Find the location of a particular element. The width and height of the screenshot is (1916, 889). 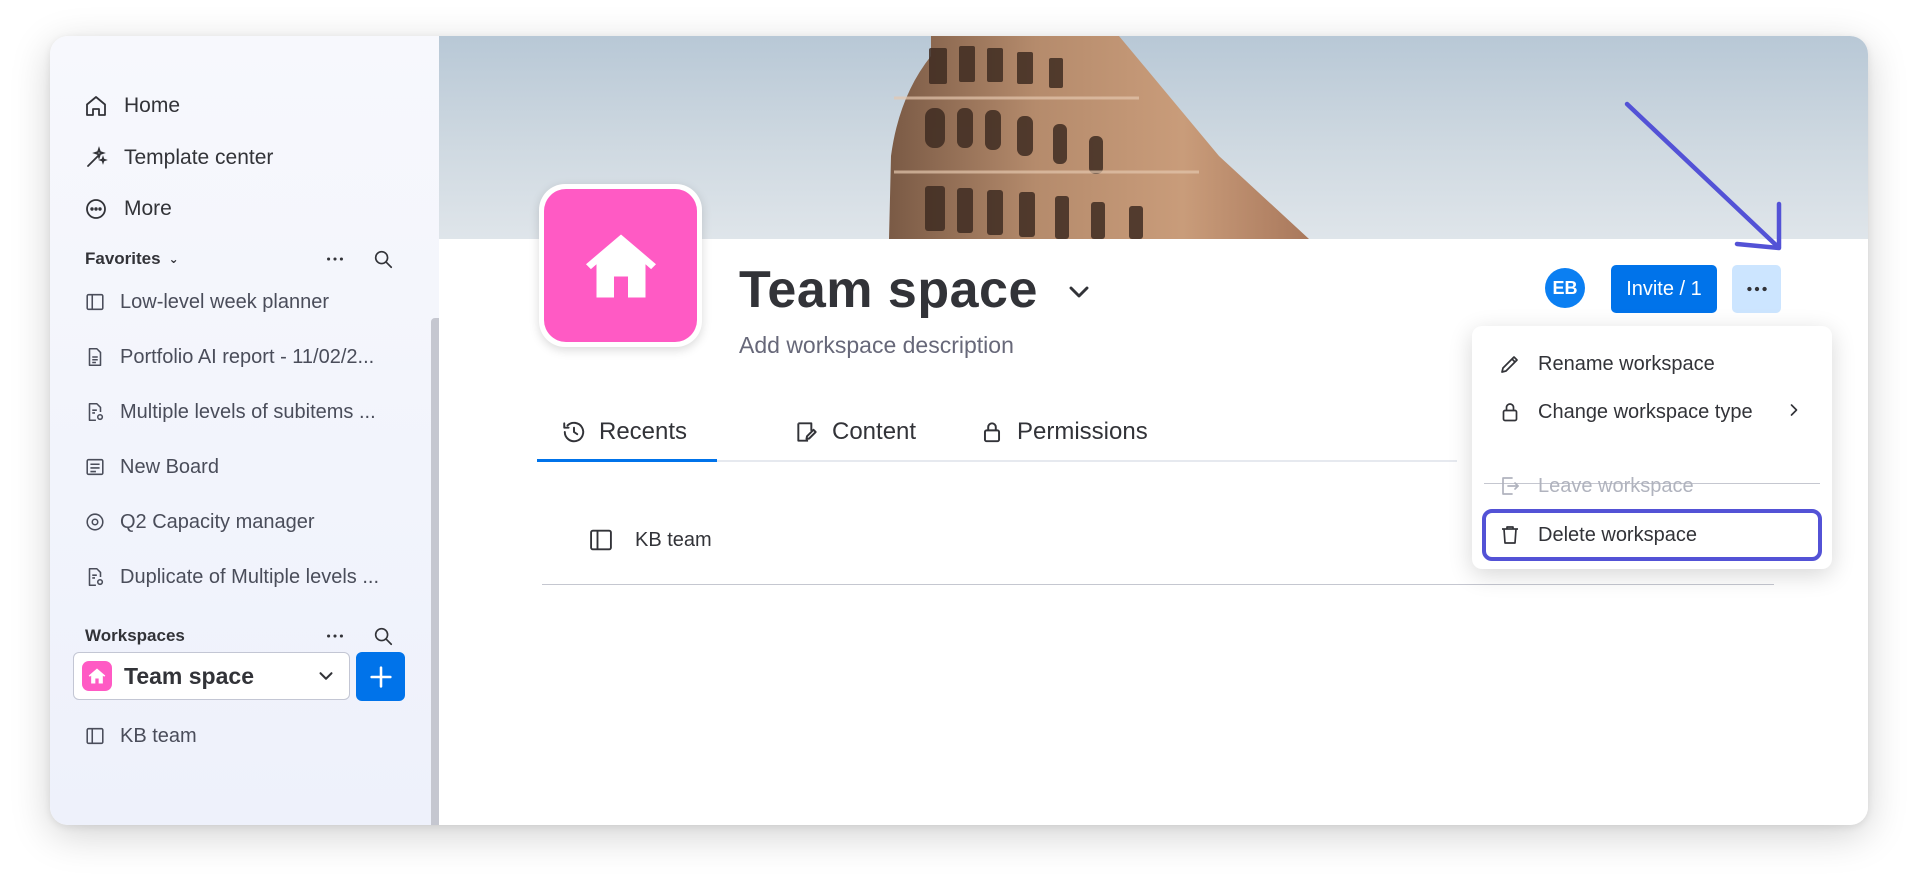

rename-workspace-item: Rename workspace is located at coordinates (1606, 364).